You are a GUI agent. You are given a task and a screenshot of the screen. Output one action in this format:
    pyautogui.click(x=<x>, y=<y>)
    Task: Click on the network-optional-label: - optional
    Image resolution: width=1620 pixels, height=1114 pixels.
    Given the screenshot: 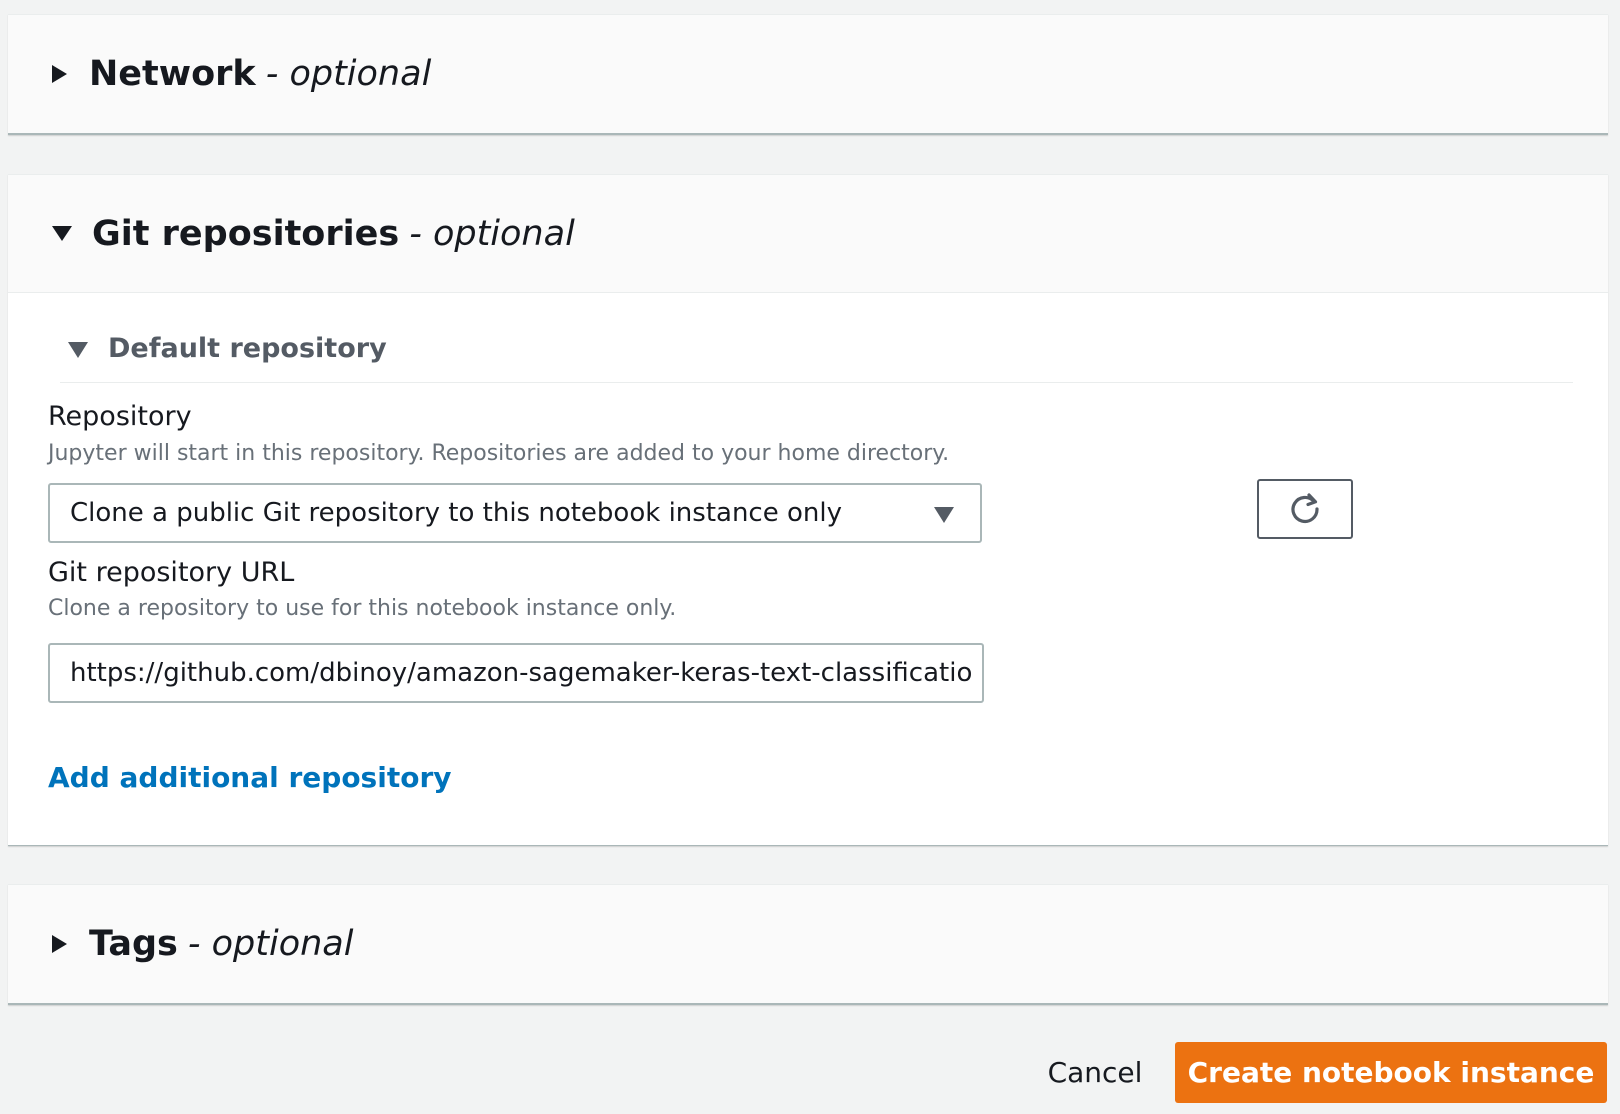 What is the action you would take?
    pyautogui.click(x=348, y=73)
    